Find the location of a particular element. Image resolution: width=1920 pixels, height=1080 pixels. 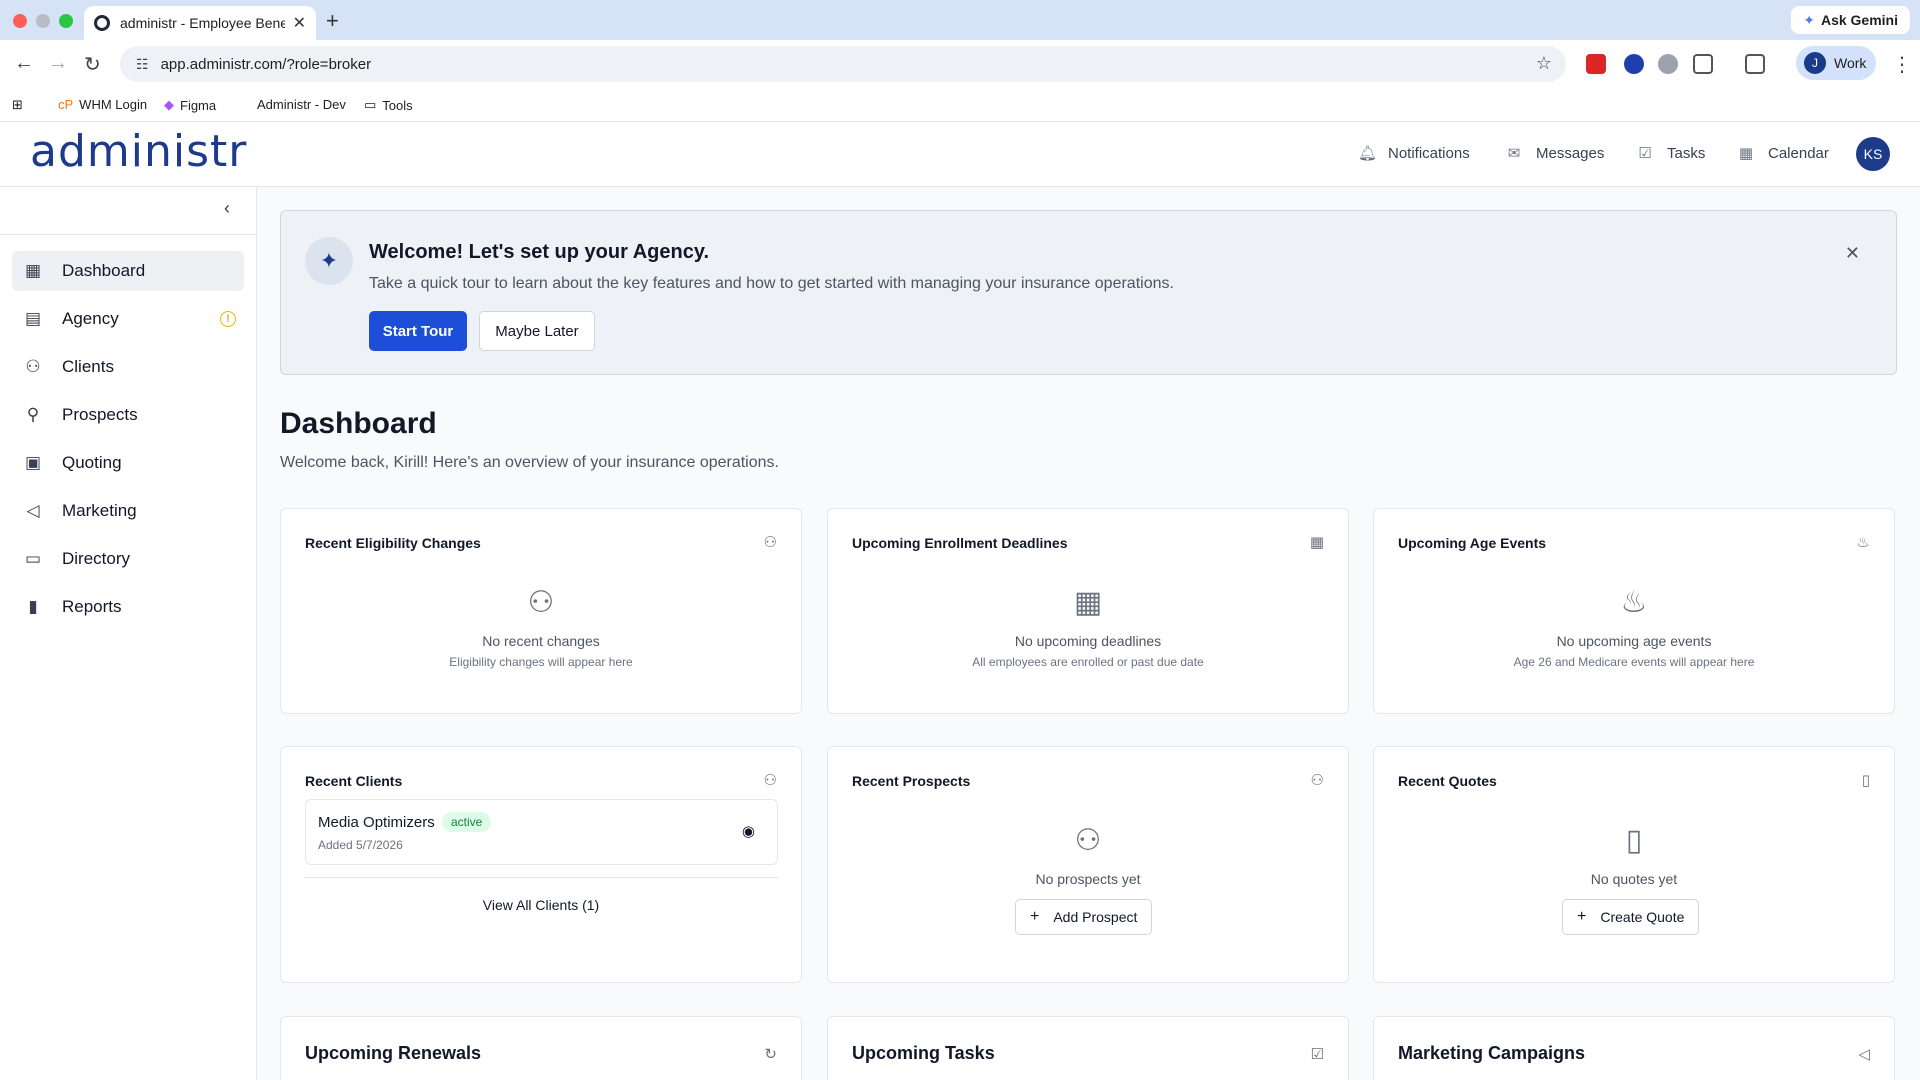

calculator-icon: ▣ is located at coordinates (33, 462).